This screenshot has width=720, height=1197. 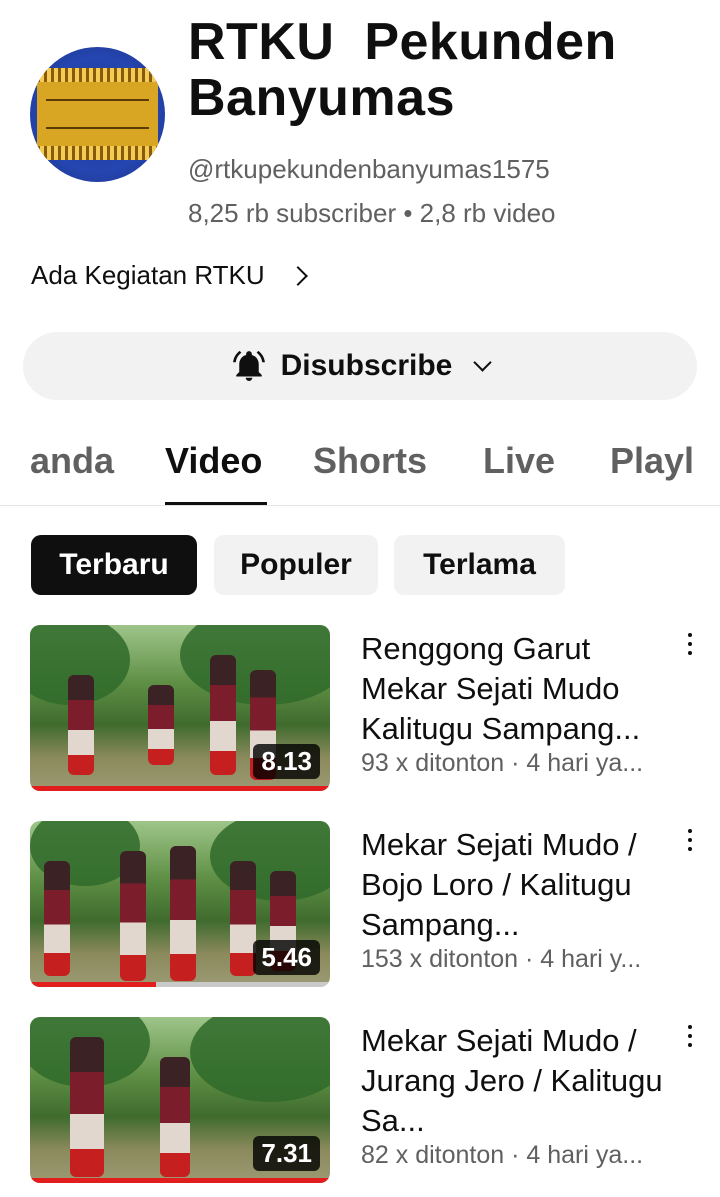 What do you see at coordinates (296, 565) in the screenshot?
I see `filter-chip-populer: Populer` at bounding box center [296, 565].